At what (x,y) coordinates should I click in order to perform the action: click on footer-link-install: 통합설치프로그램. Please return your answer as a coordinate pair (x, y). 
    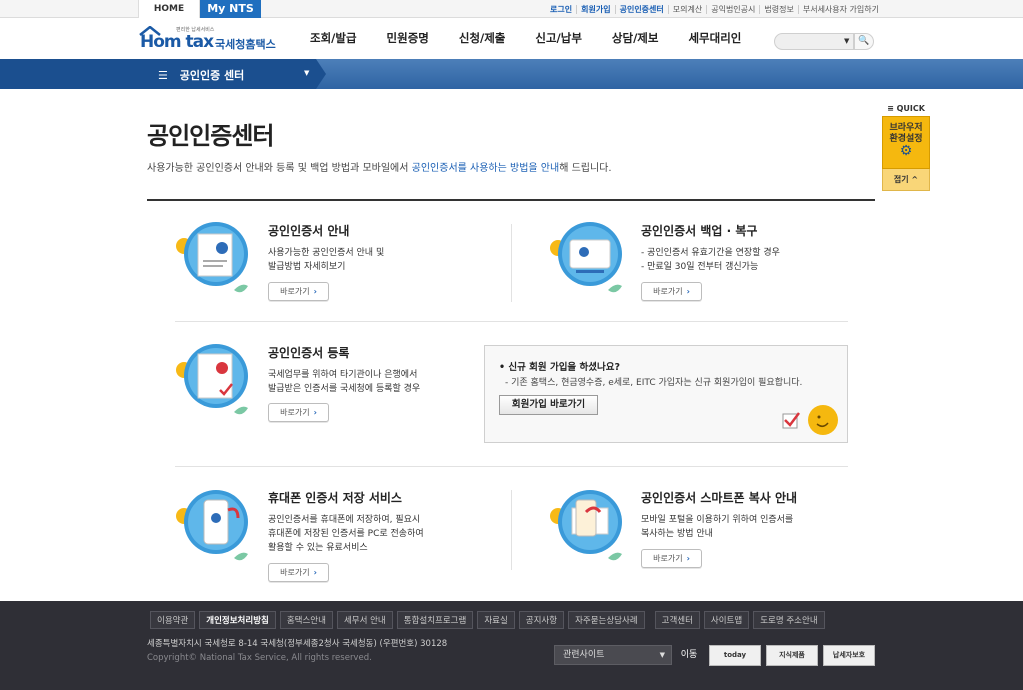
    Looking at the image, I should click on (435, 620).